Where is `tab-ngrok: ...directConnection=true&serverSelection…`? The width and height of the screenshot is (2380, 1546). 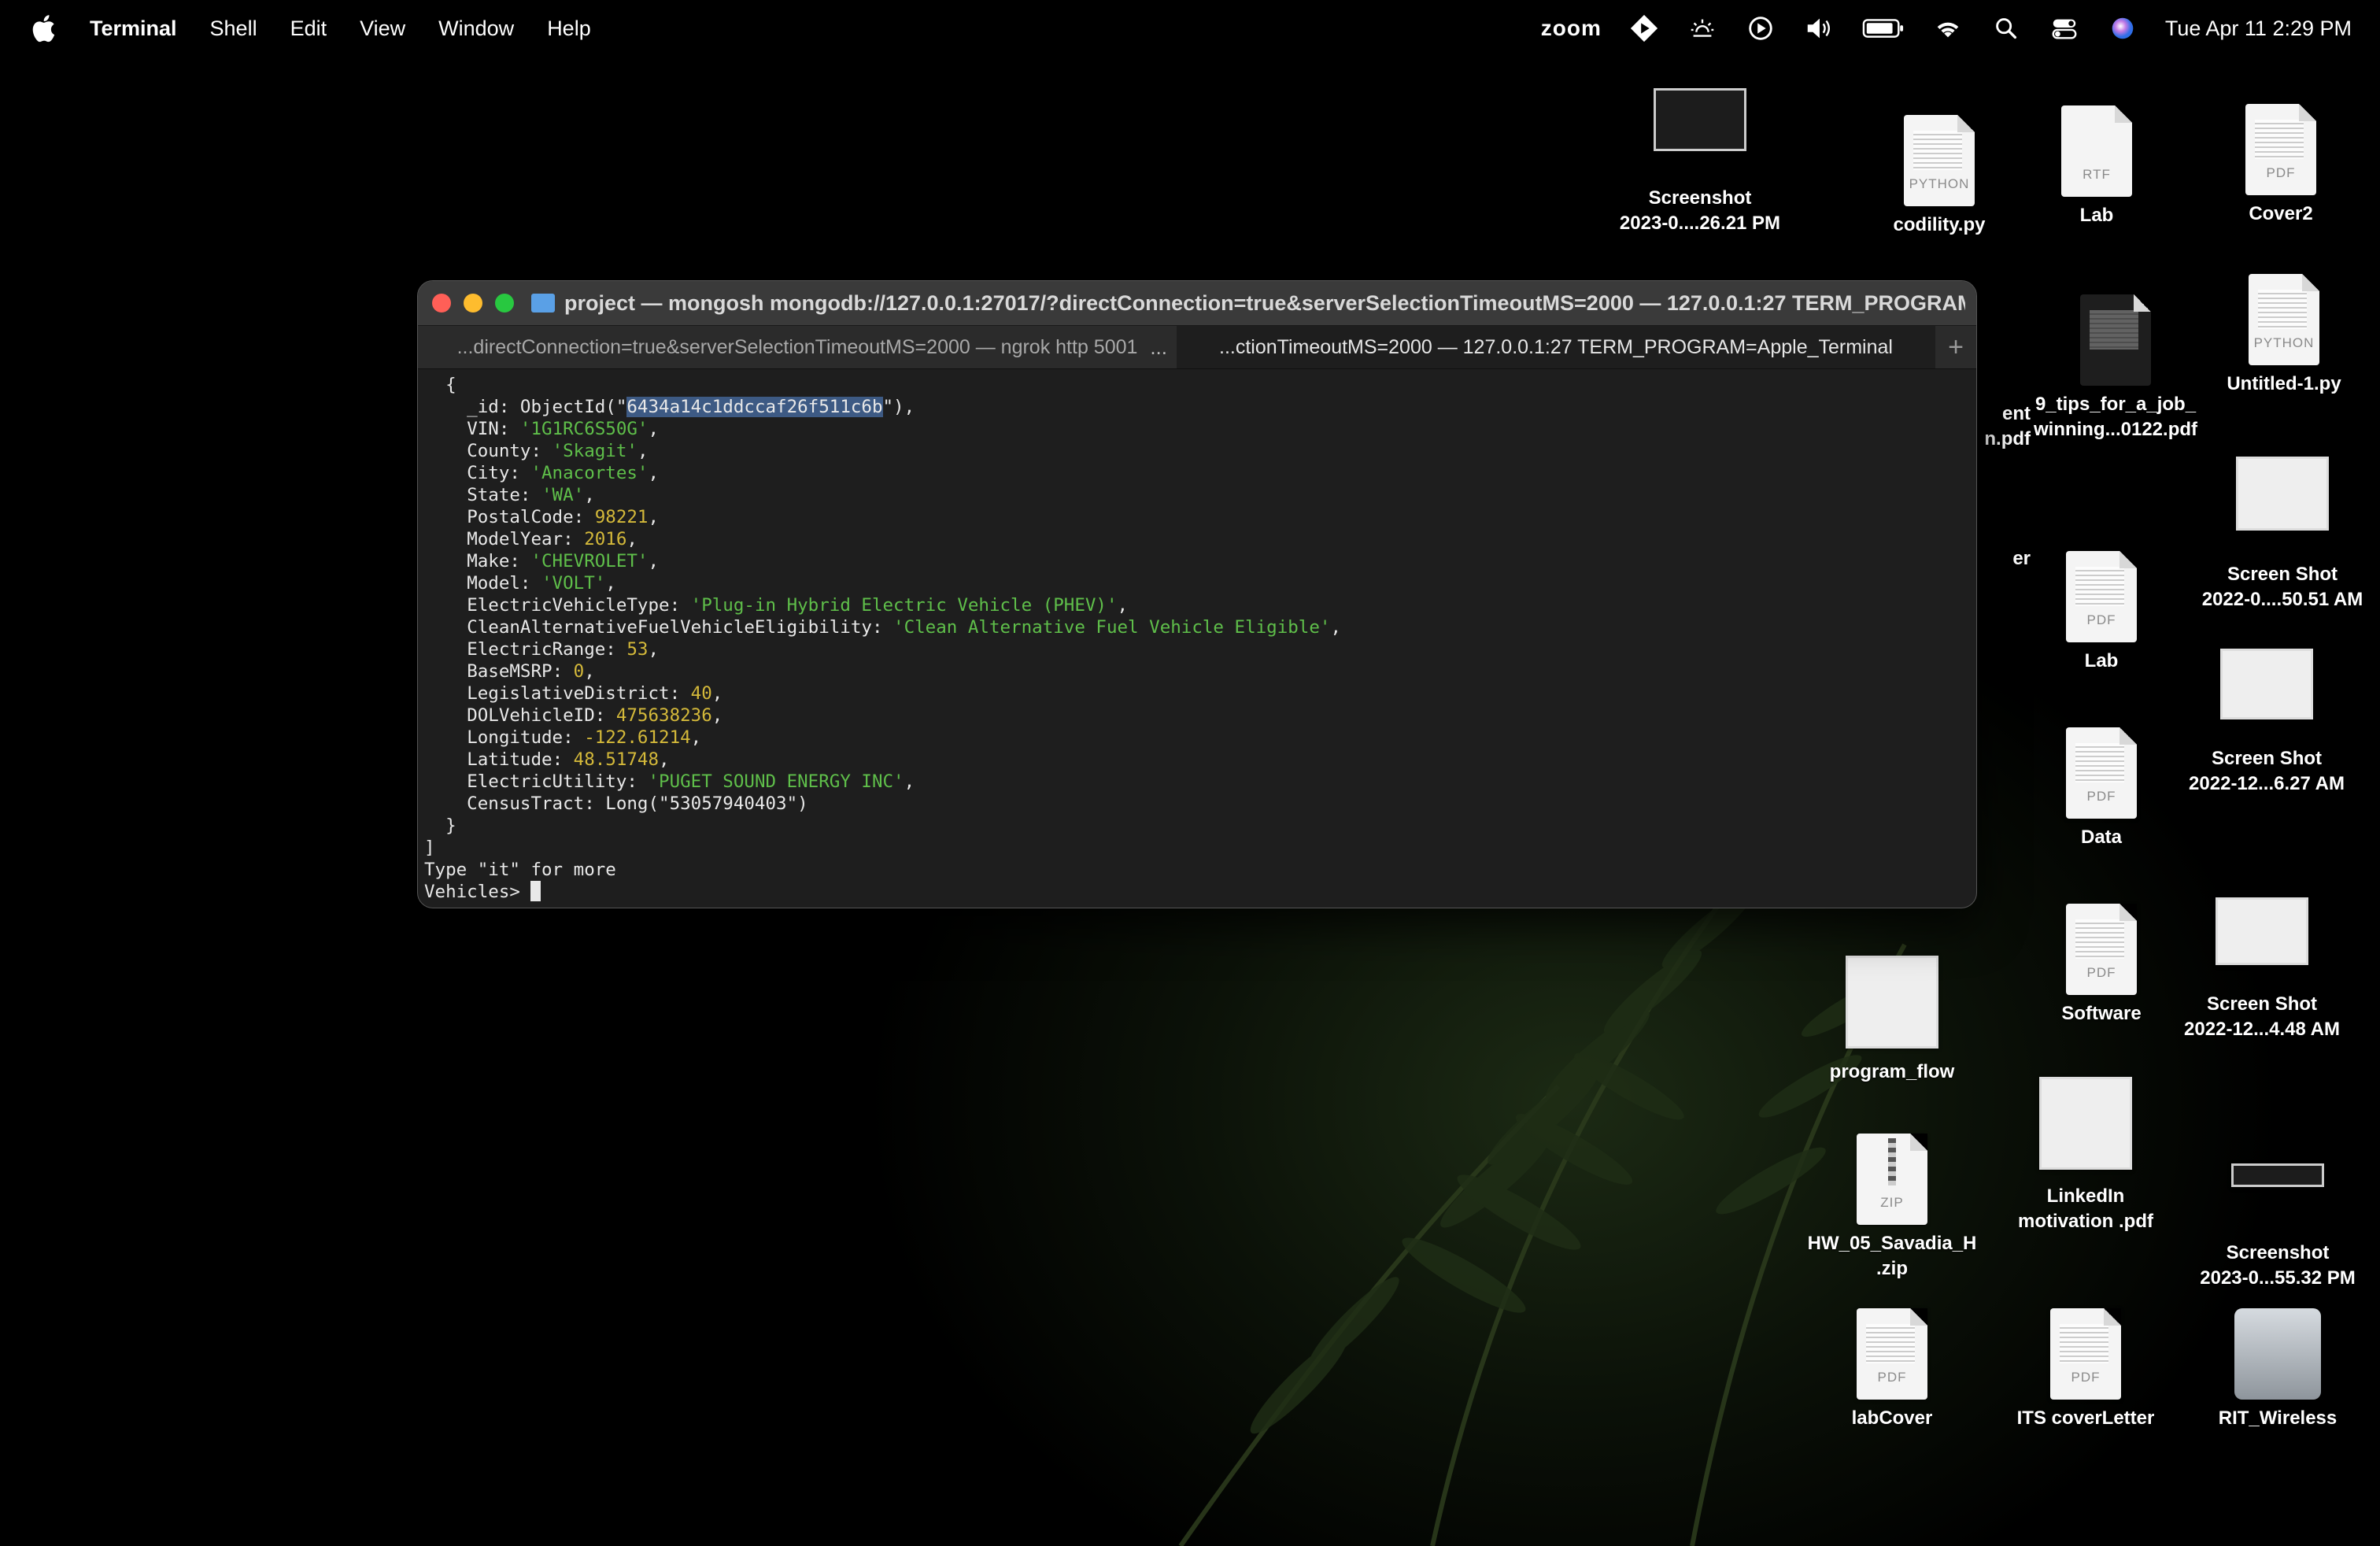
tab-ngrok: ...directConnection=true&serverSelection… is located at coordinates (797, 347).